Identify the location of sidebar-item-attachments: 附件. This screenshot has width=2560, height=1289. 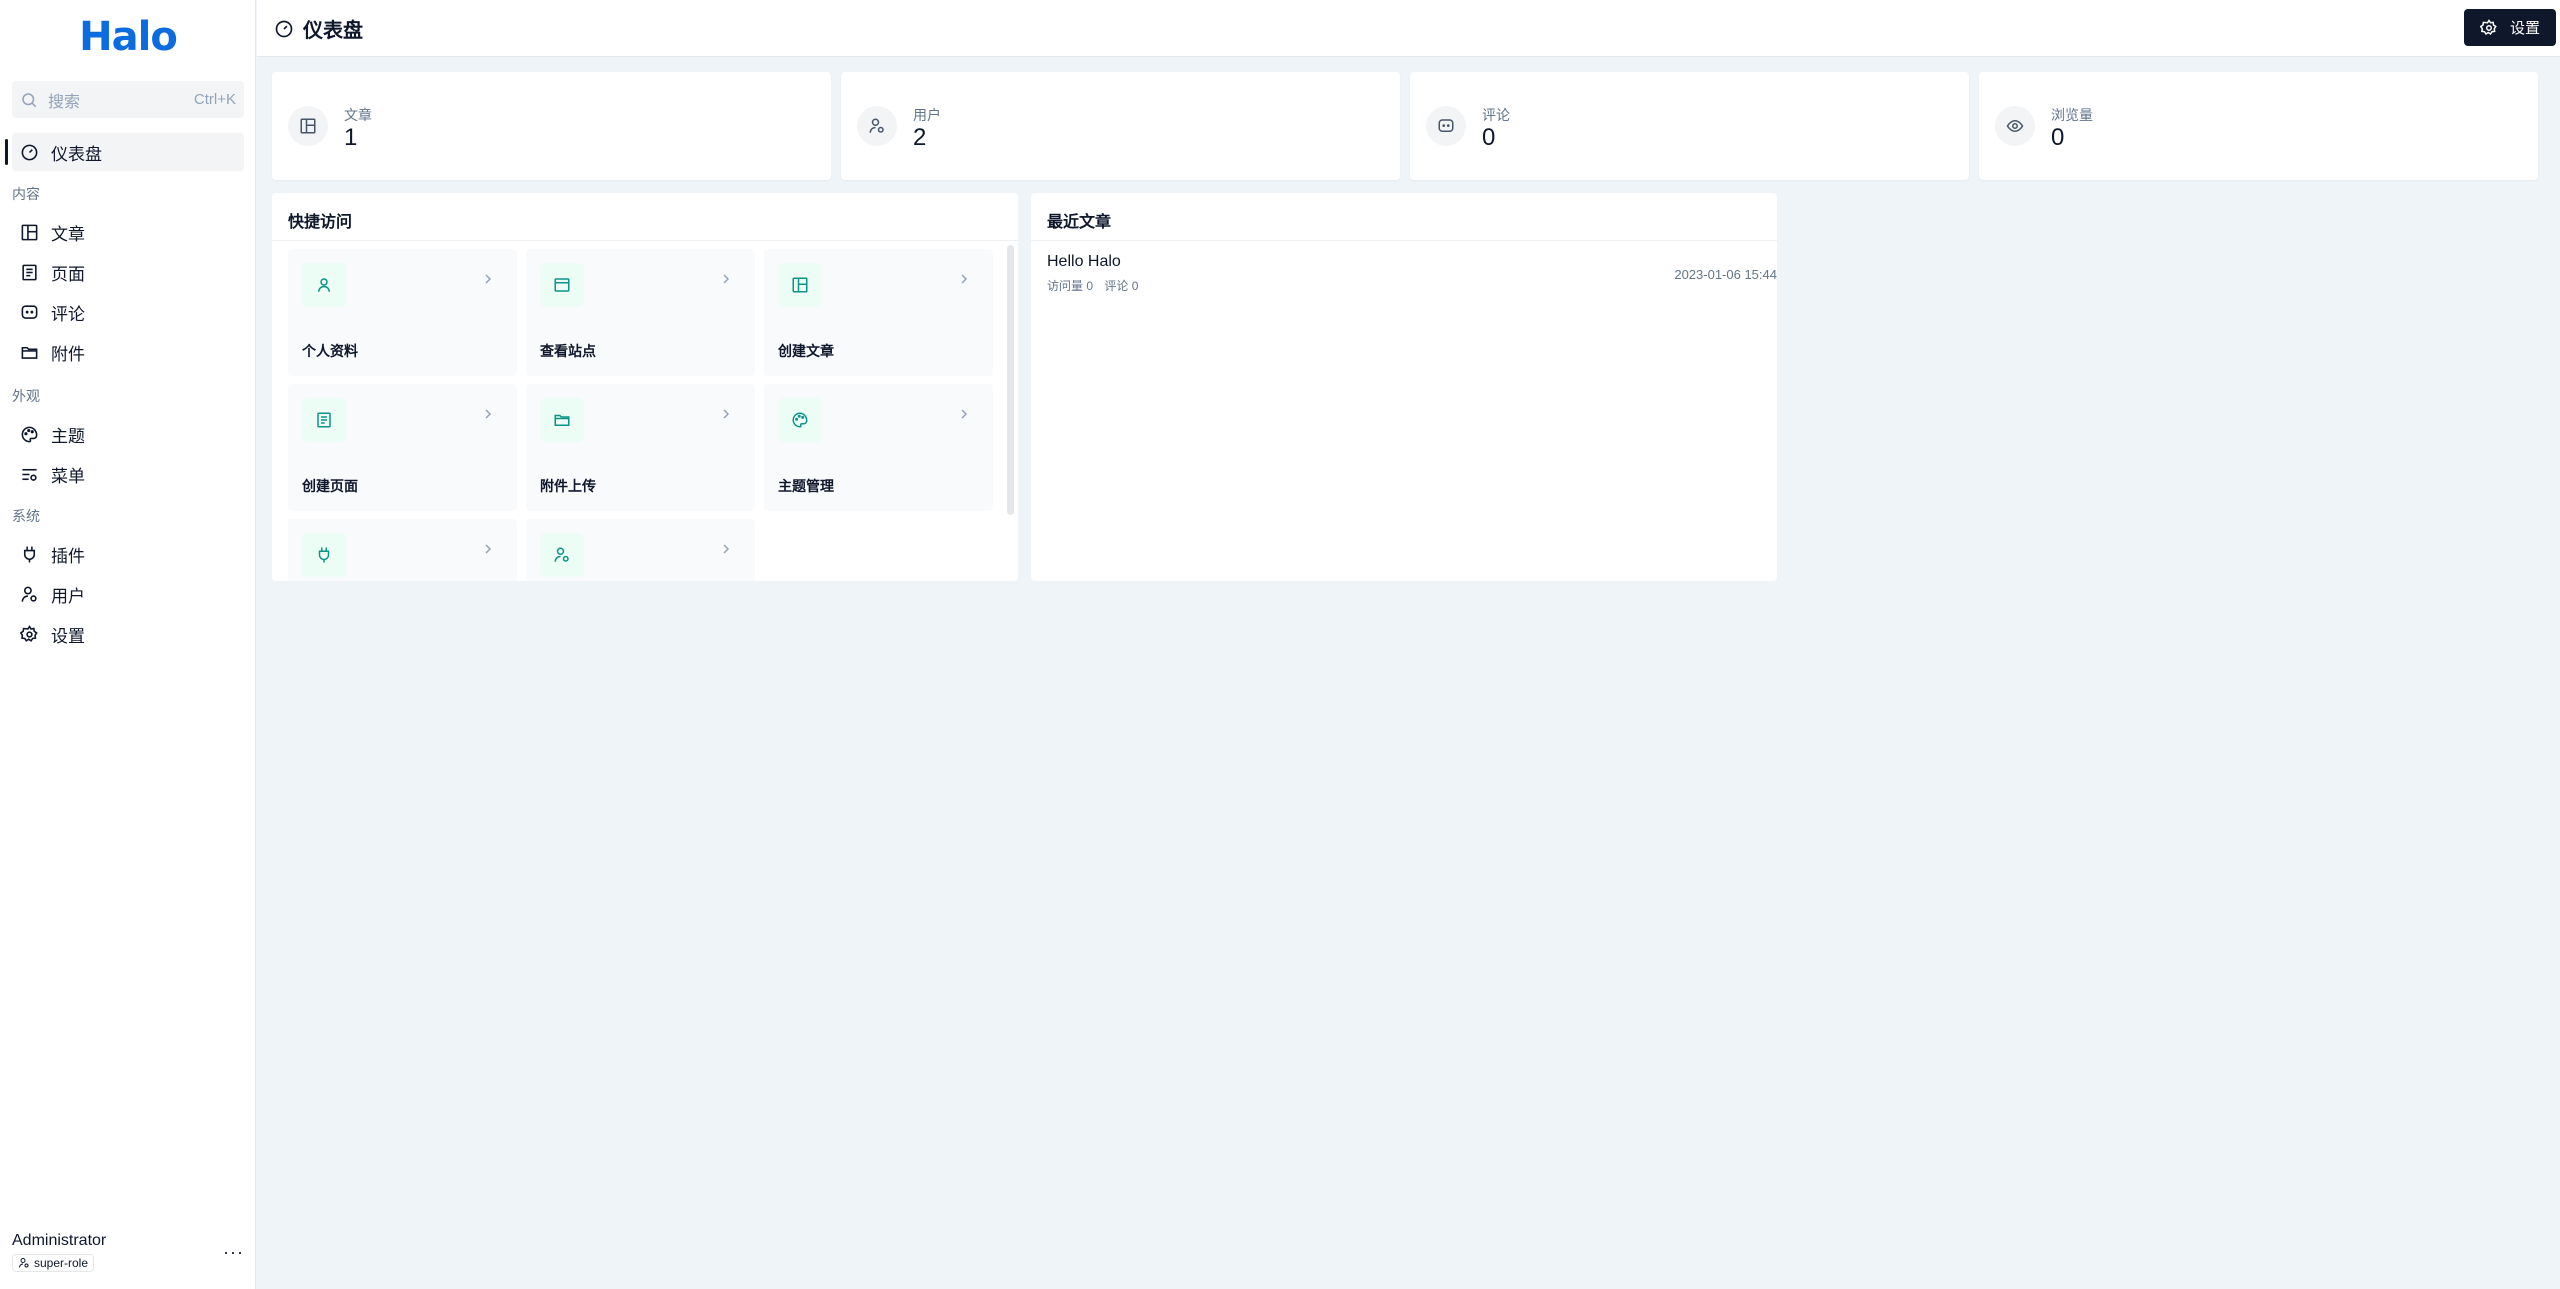
(128, 352).